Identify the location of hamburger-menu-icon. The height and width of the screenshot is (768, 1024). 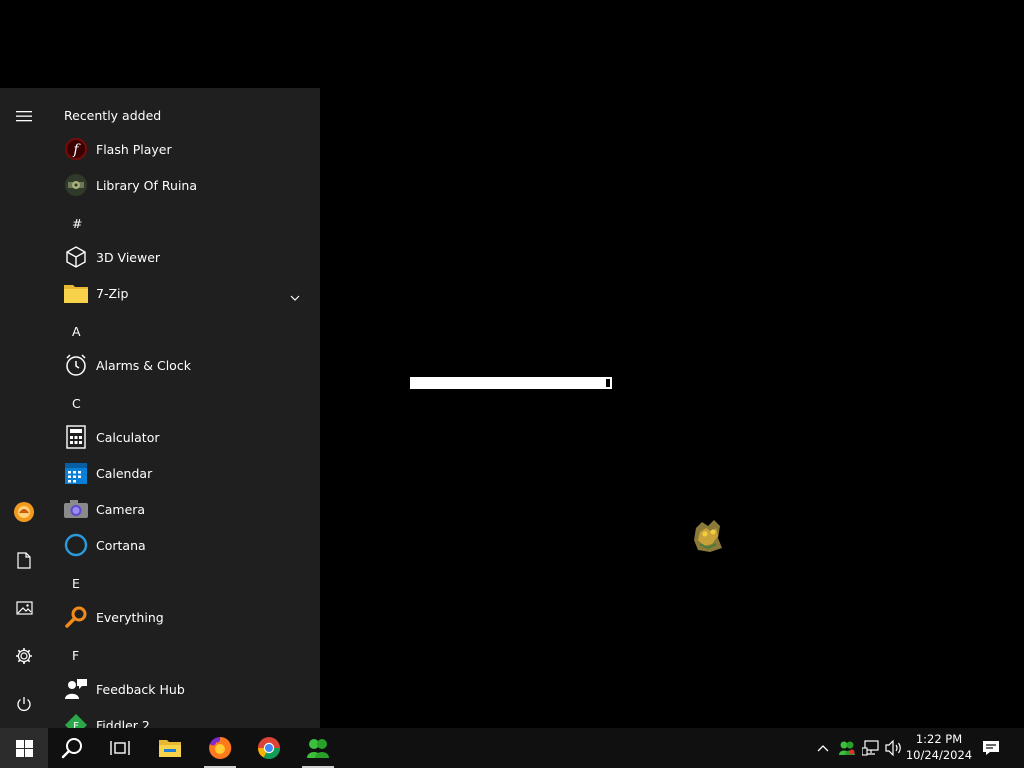
(24, 116).